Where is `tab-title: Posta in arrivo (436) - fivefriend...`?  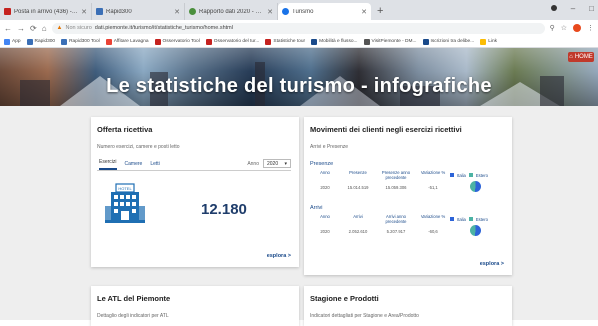
tab-title: Posta in arrivo (436) - fivefriend... is located at coordinates (46, 11).